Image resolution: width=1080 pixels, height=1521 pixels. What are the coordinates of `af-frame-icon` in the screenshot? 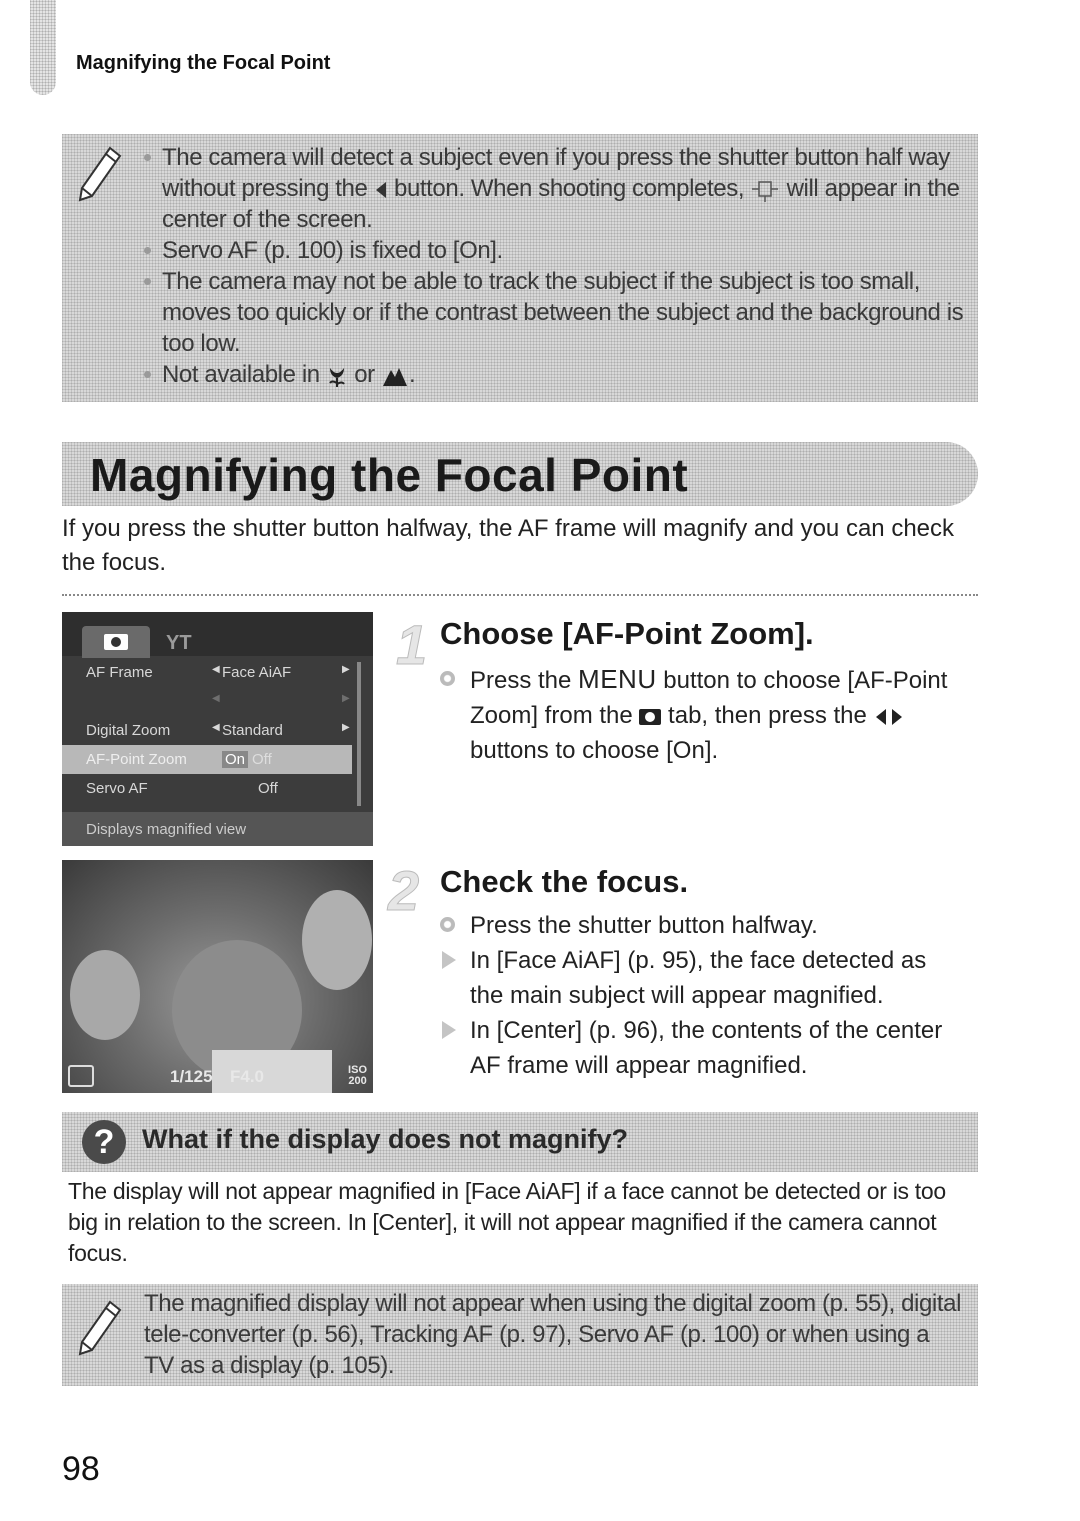 It's located at (765, 191).